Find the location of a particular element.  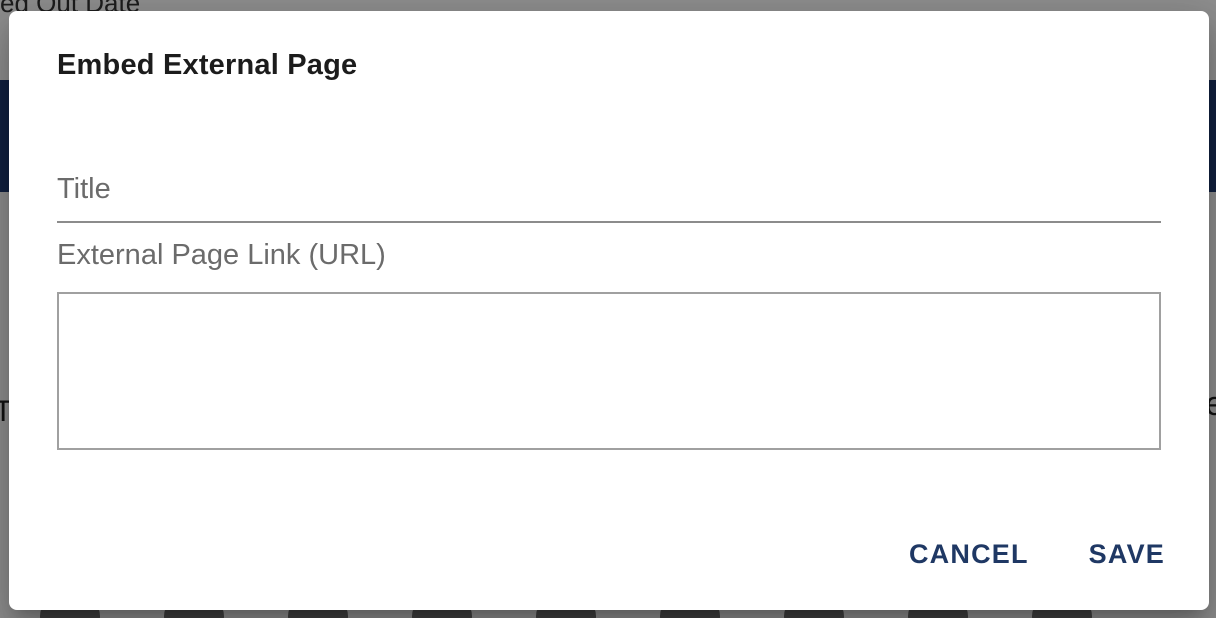

title-field is located at coordinates (609, 192).